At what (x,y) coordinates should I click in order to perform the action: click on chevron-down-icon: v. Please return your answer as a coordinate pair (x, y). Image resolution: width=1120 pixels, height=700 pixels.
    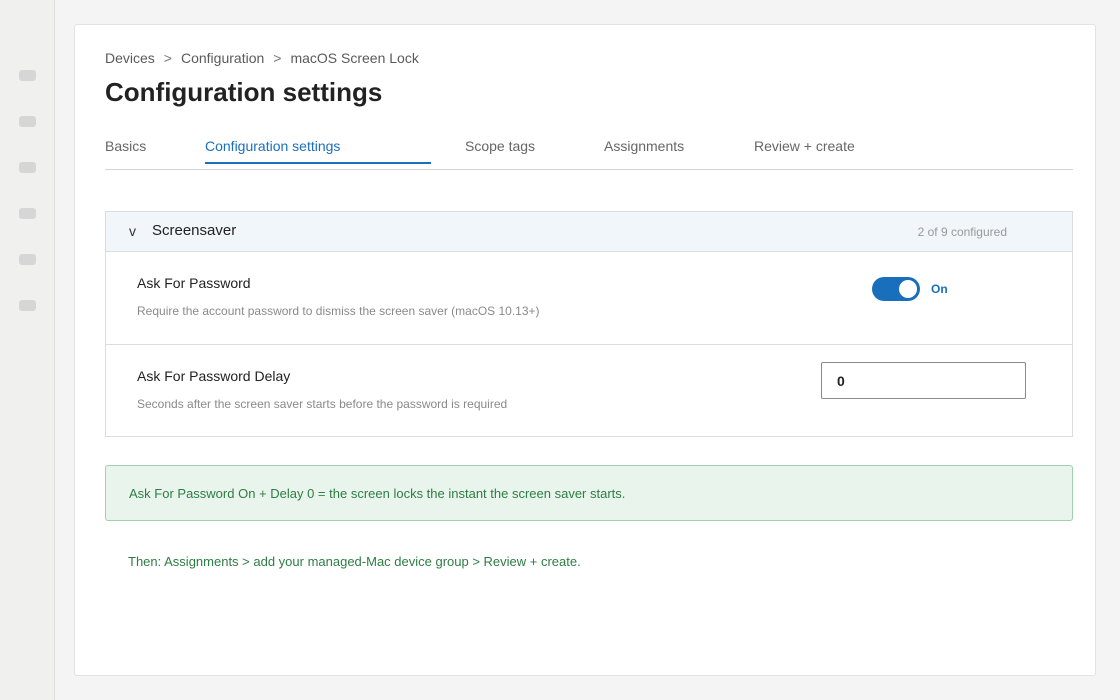
    Looking at the image, I should click on (132, 231).